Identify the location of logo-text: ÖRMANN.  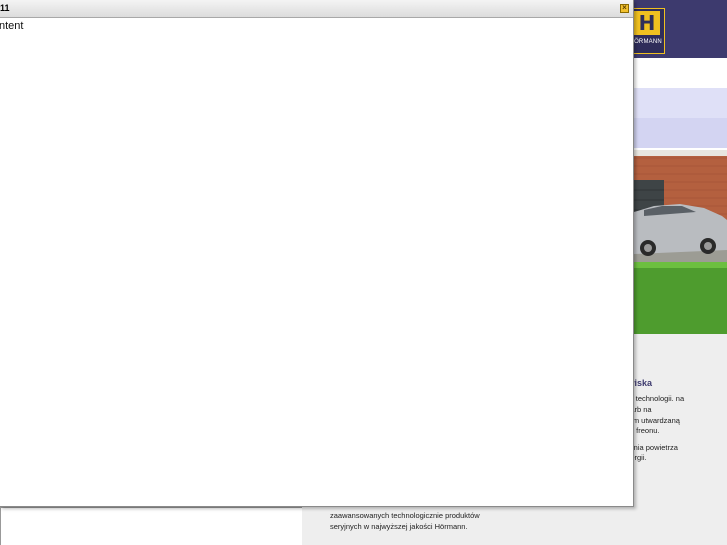
(648, 42).